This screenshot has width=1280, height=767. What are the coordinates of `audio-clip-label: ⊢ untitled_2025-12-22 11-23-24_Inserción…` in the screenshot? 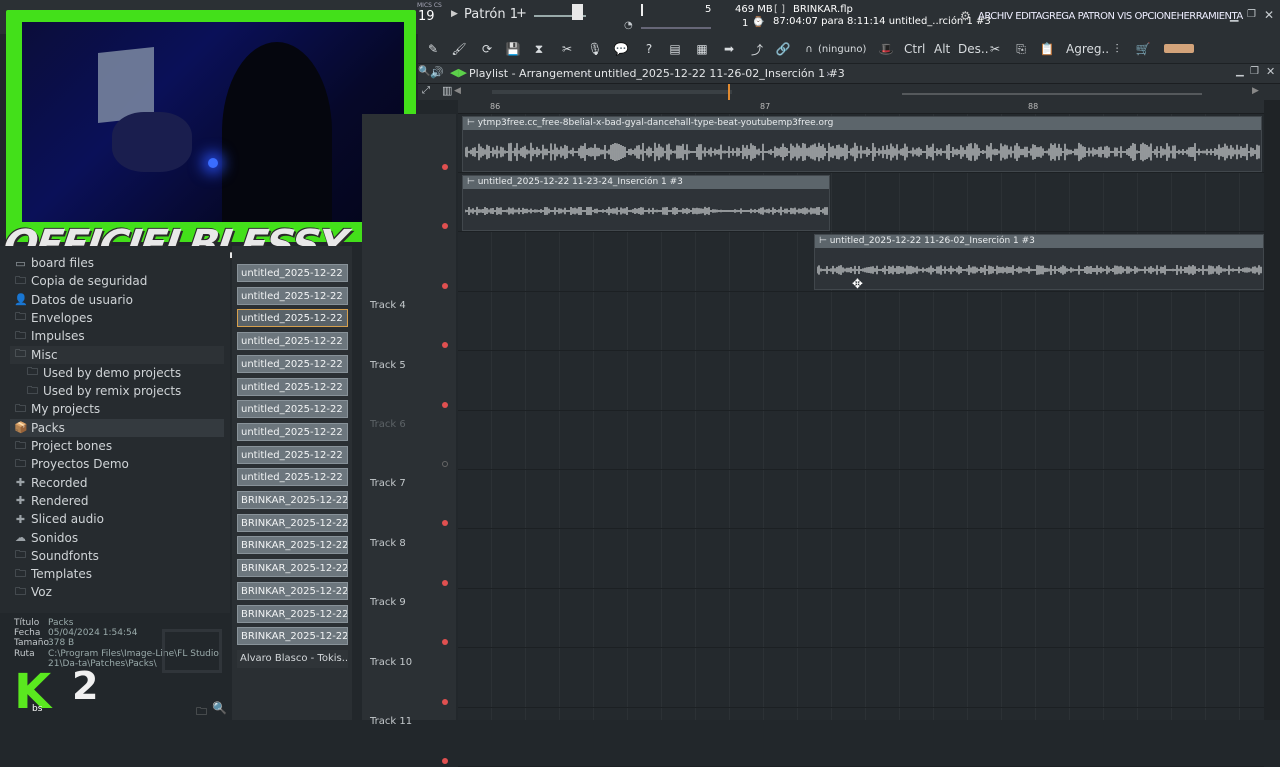 It's located at (646, 182).